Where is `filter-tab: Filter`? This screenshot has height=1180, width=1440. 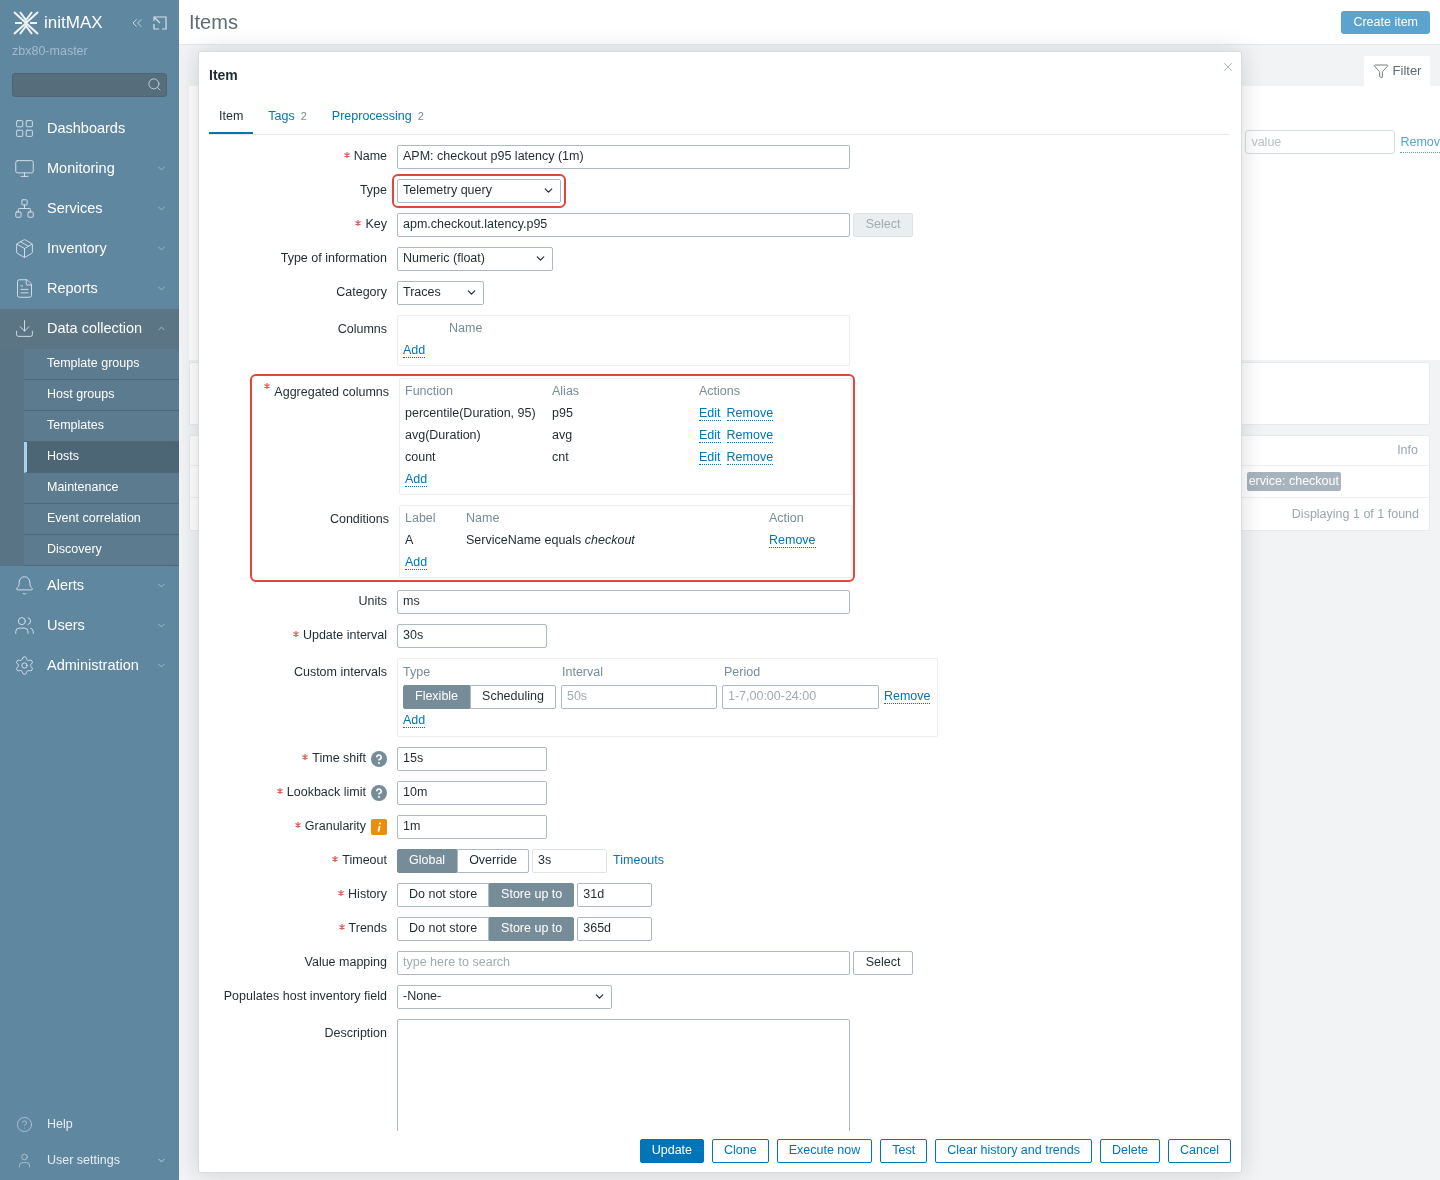
filter-tab: Filter is located at coordinates (1397, 71).